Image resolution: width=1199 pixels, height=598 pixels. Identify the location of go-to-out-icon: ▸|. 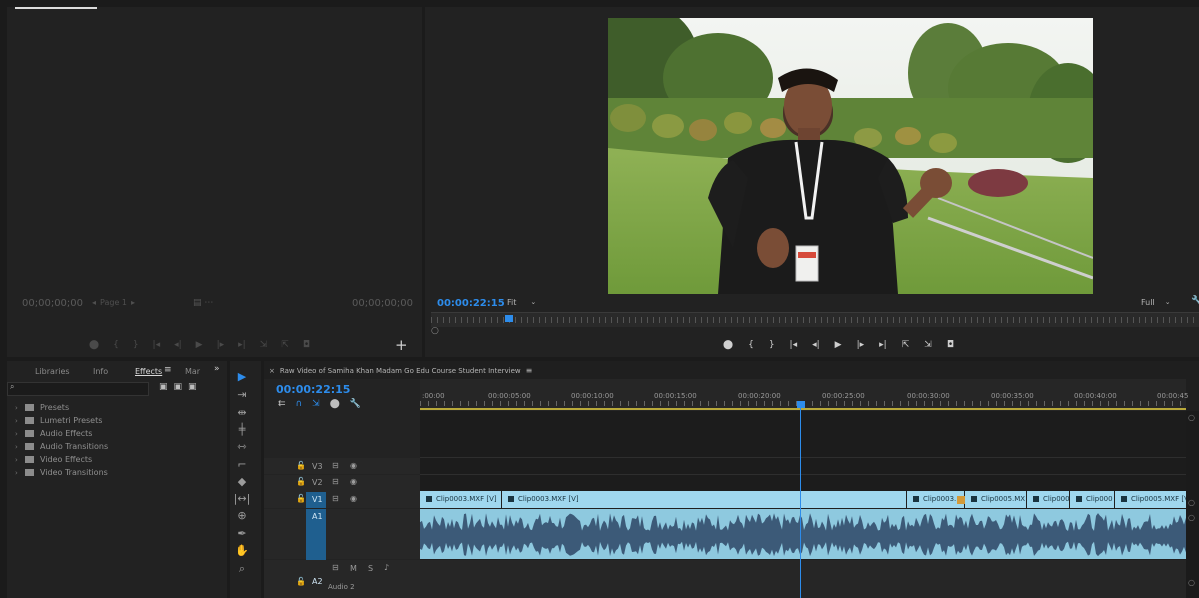
(242, 345).